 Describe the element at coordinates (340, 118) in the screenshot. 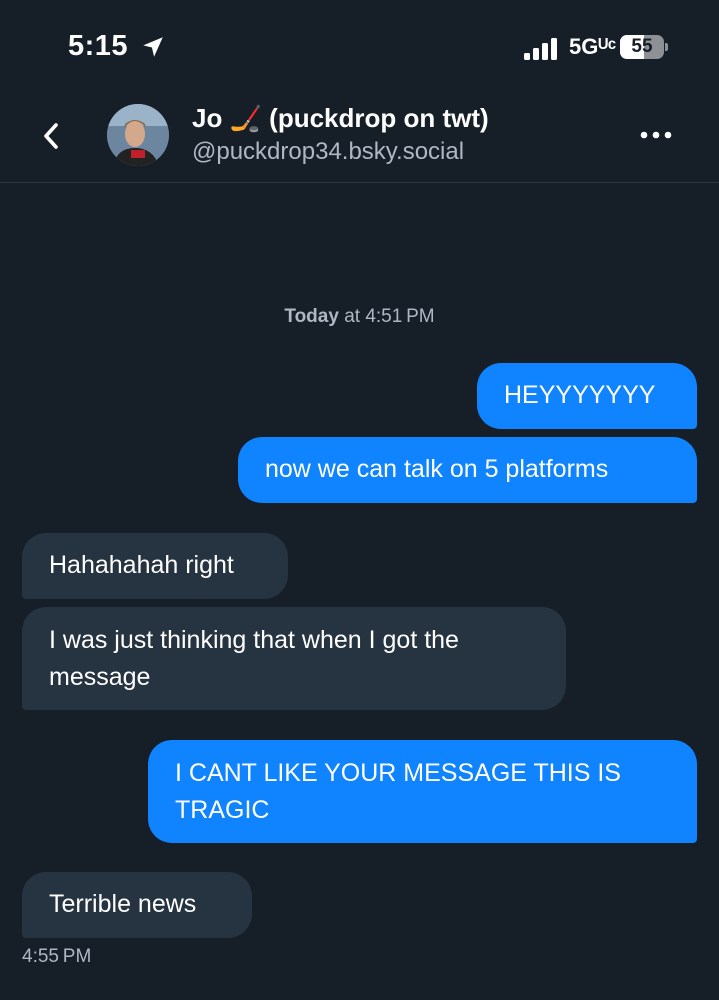

I see `contact-name: Jo 🏒 (puckdrop on twt)` at that location.